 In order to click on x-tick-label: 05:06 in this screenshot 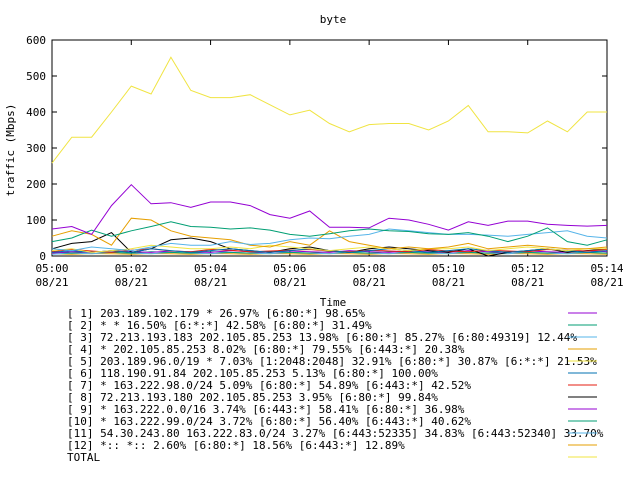, I will do `click(289, 268)`.